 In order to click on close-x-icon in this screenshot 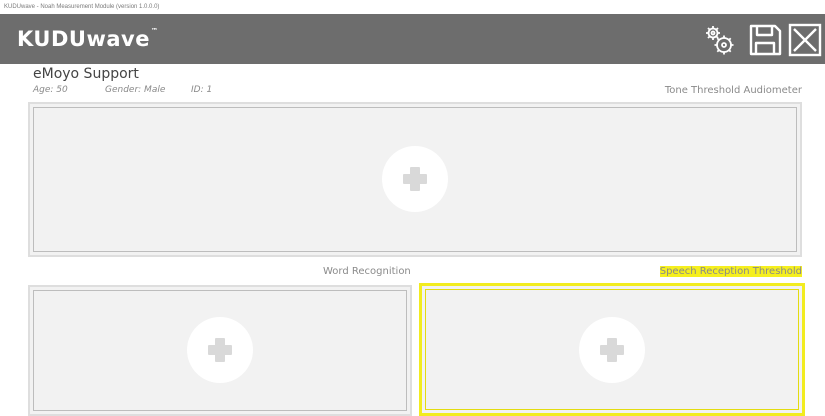, I will do `click(805, 40)`.